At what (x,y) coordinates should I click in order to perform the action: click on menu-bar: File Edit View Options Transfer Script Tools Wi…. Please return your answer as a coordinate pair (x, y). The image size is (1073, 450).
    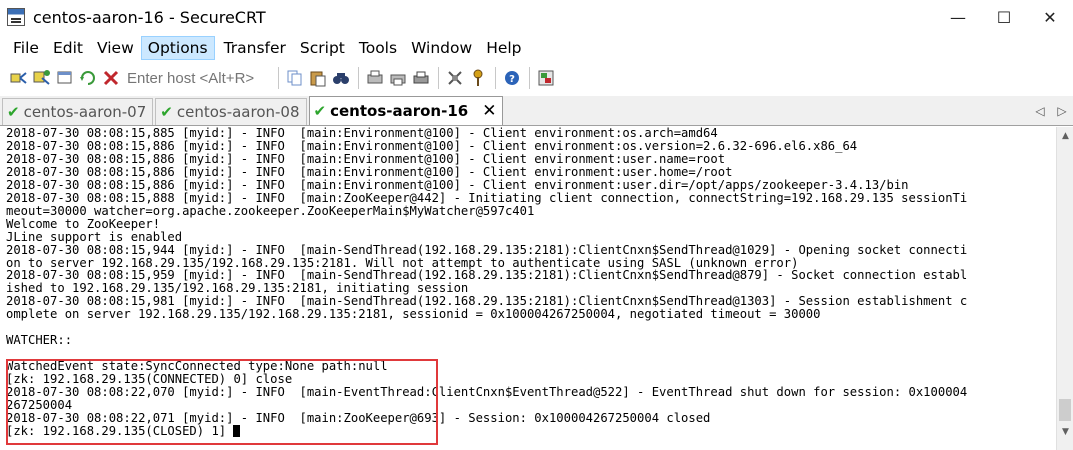
    Looking at the image, I should click on (536, 48).